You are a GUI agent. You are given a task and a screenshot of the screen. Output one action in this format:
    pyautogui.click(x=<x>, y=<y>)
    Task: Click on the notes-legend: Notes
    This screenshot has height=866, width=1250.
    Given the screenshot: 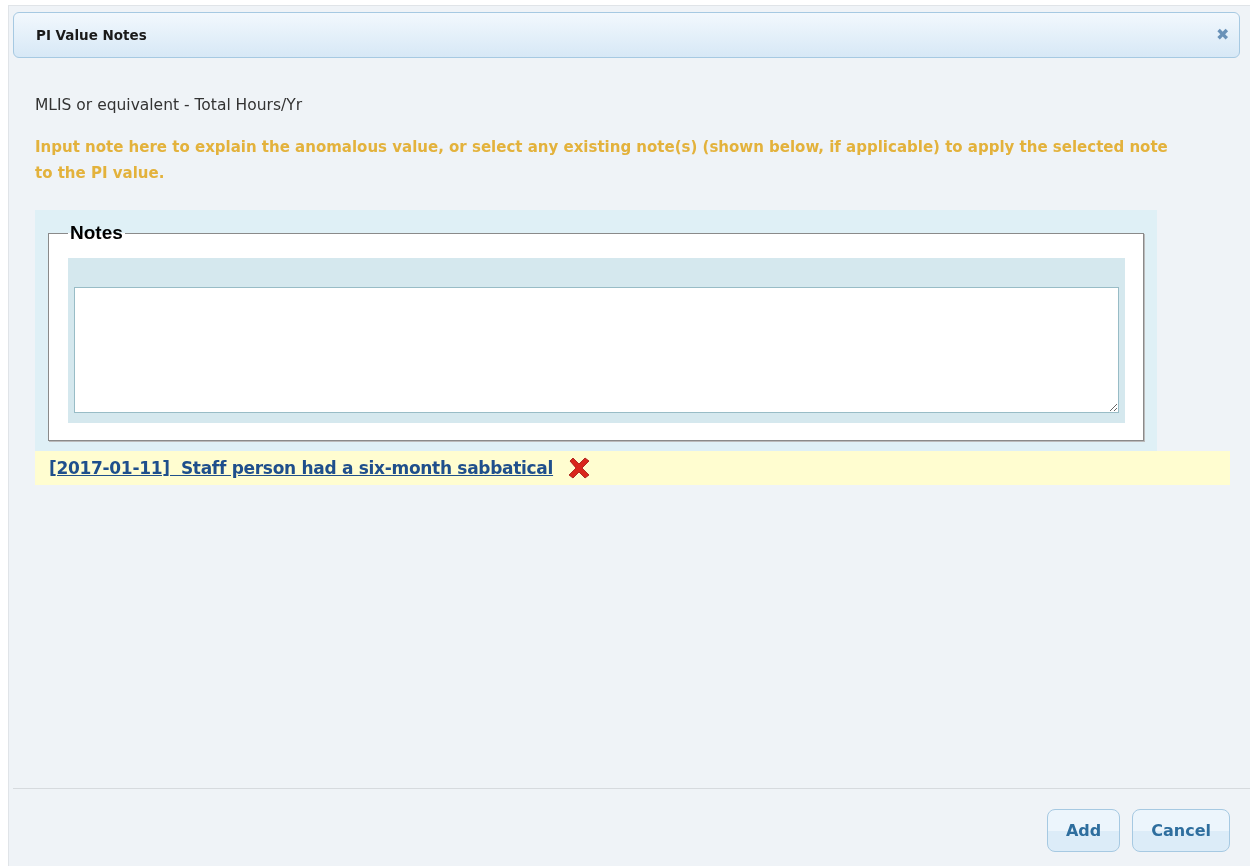 What is the action you would take?
    pyautogui.click(x=96, y=233)
    